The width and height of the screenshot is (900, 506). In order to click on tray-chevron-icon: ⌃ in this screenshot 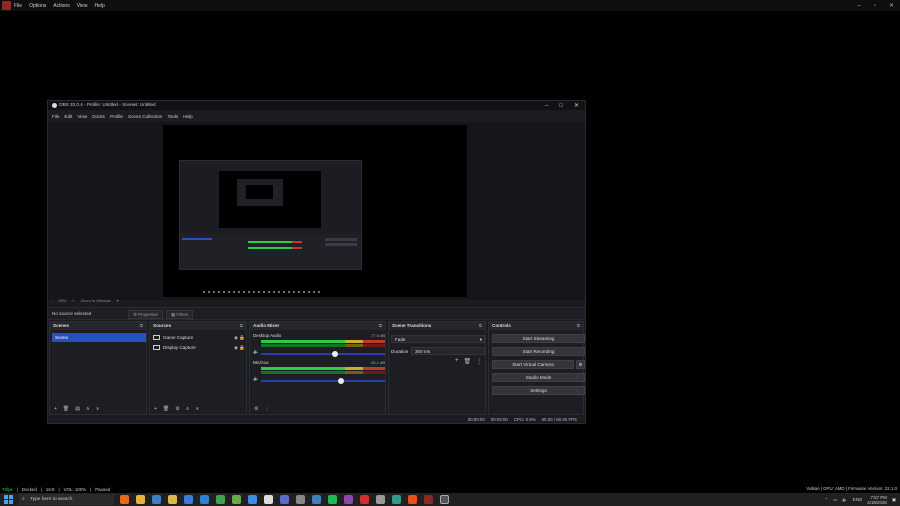, I will do `click(826, 500)`.